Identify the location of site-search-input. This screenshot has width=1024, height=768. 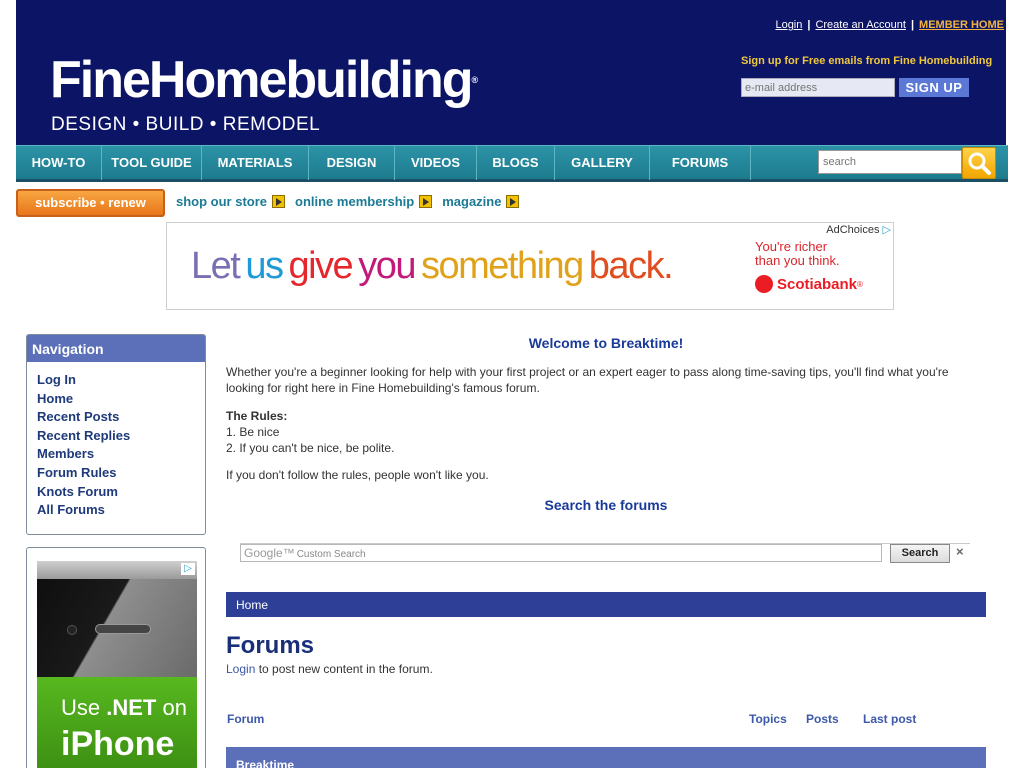
(890, 162).